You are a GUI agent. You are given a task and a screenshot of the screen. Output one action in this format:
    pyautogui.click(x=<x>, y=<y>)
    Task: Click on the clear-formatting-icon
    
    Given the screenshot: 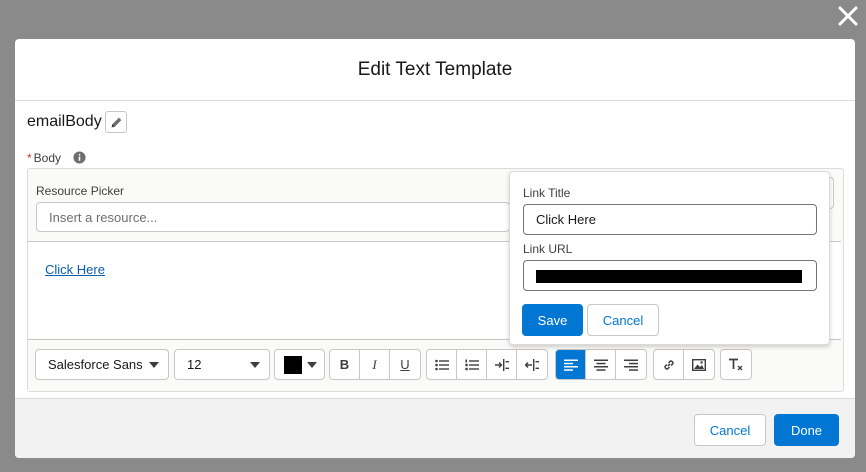 What is the action you would take?
    pyautogui.click(x=736, y=364)
    